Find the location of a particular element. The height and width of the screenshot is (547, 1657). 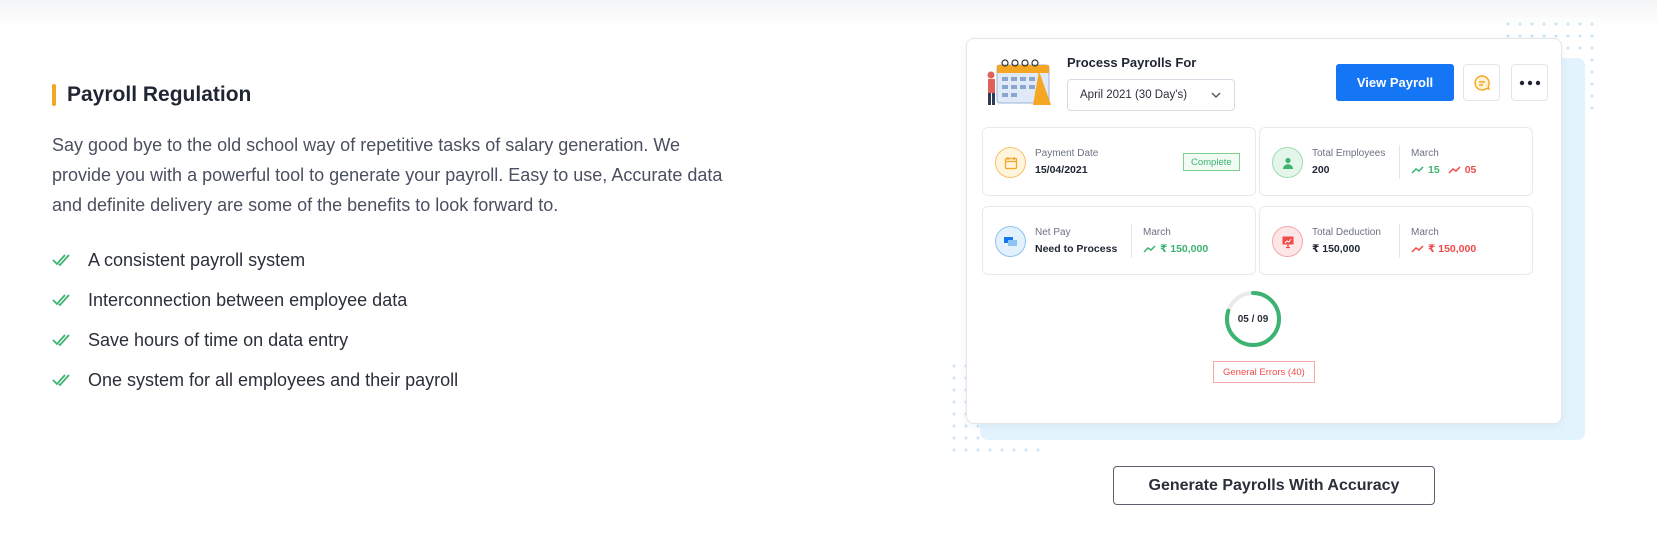

person-icon is located at coordinates (1287, 162).